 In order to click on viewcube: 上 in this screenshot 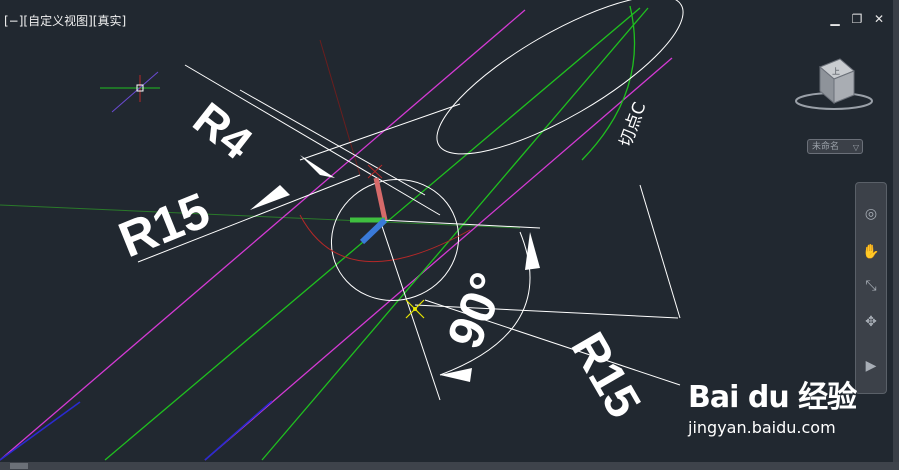, I will do `click(834, 85)`.